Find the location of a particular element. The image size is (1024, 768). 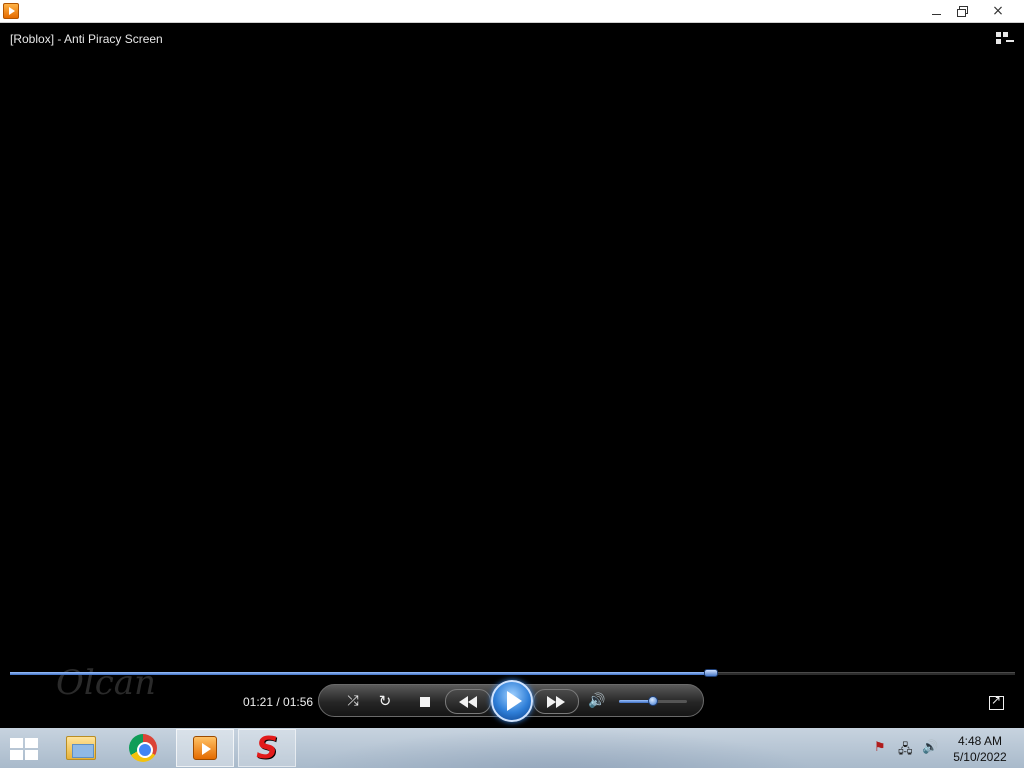

previous-button is located at coordinates (468, 701).